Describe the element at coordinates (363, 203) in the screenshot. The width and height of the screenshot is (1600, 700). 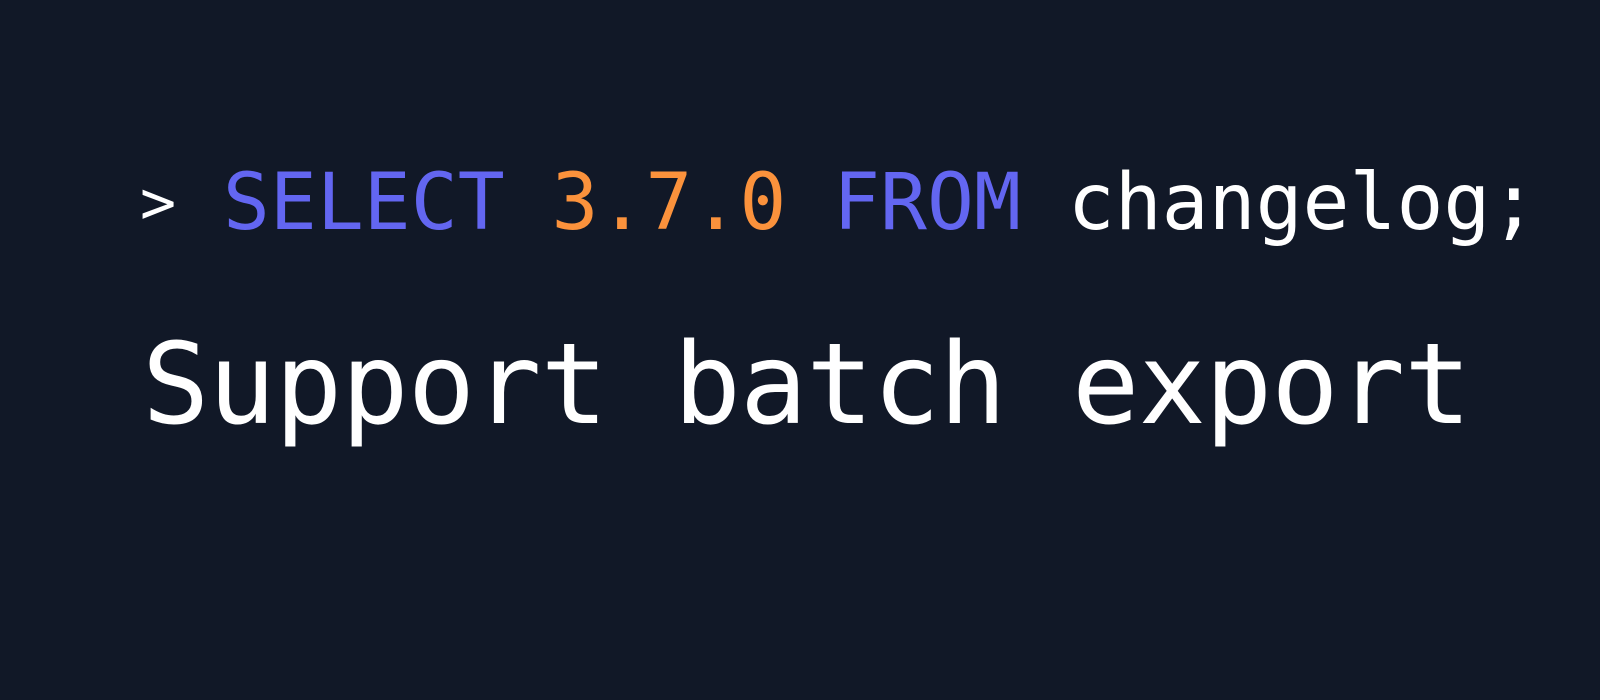
I see `select-keyword: SELECT` at that location.